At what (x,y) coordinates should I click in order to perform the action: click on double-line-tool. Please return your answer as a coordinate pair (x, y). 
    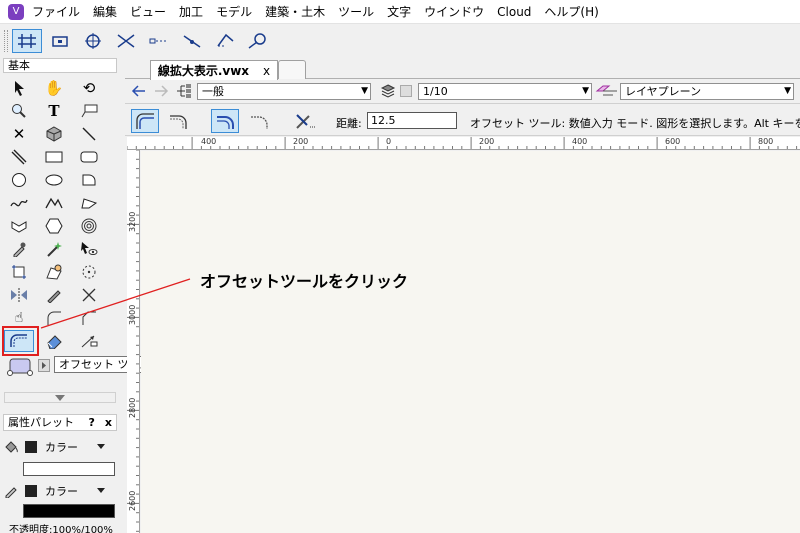
    Looking at the image, I should click on (19, 157).